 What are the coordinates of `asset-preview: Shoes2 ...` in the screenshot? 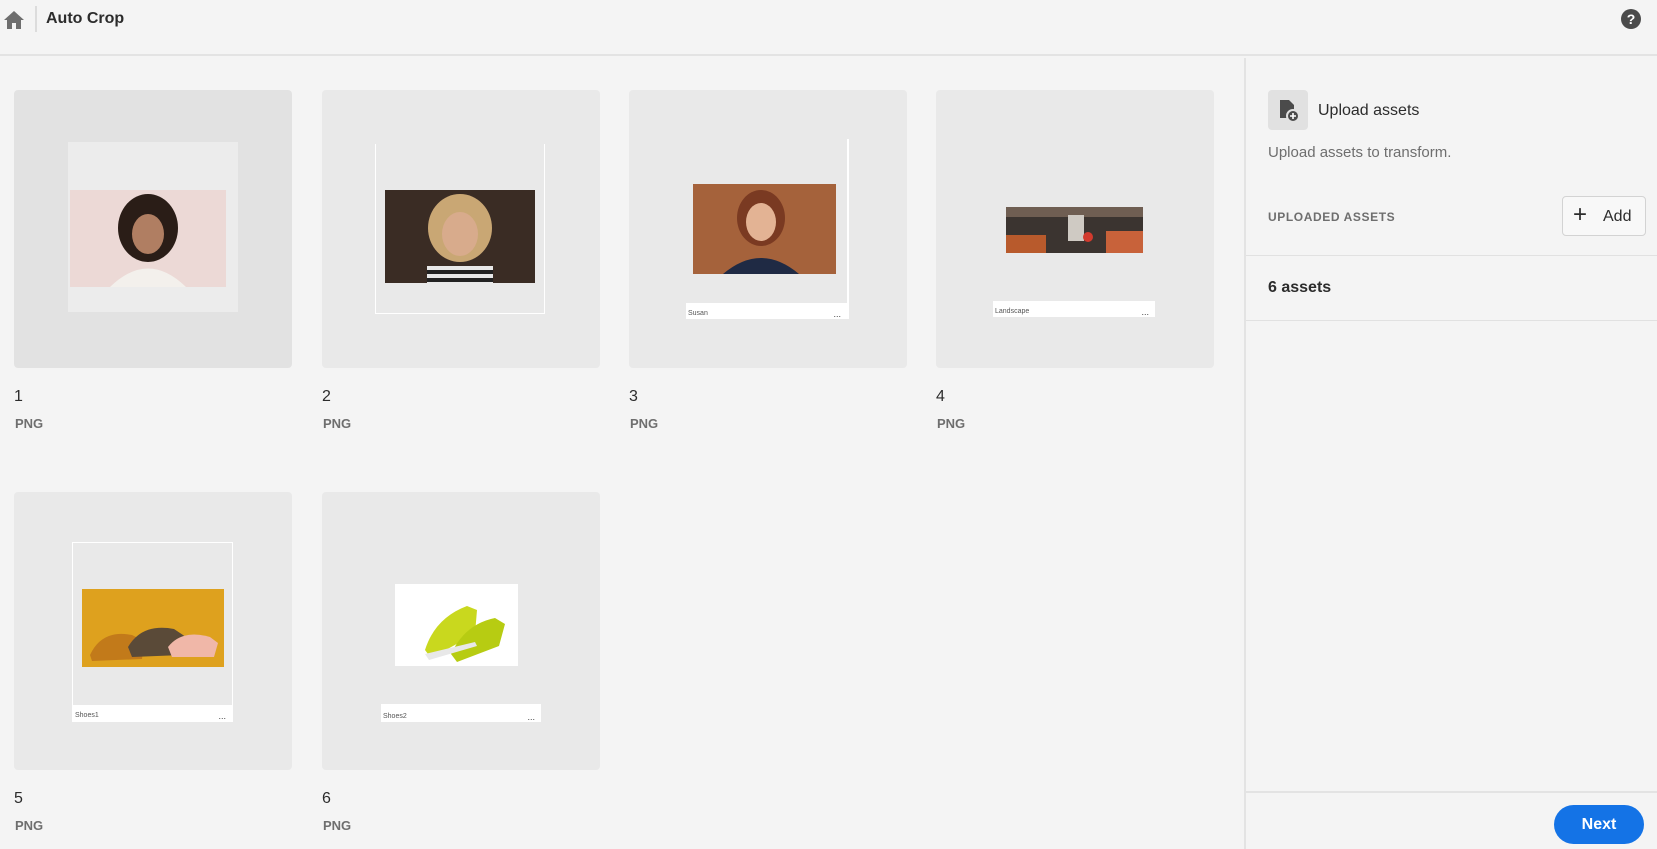 It's located at (461, 632).